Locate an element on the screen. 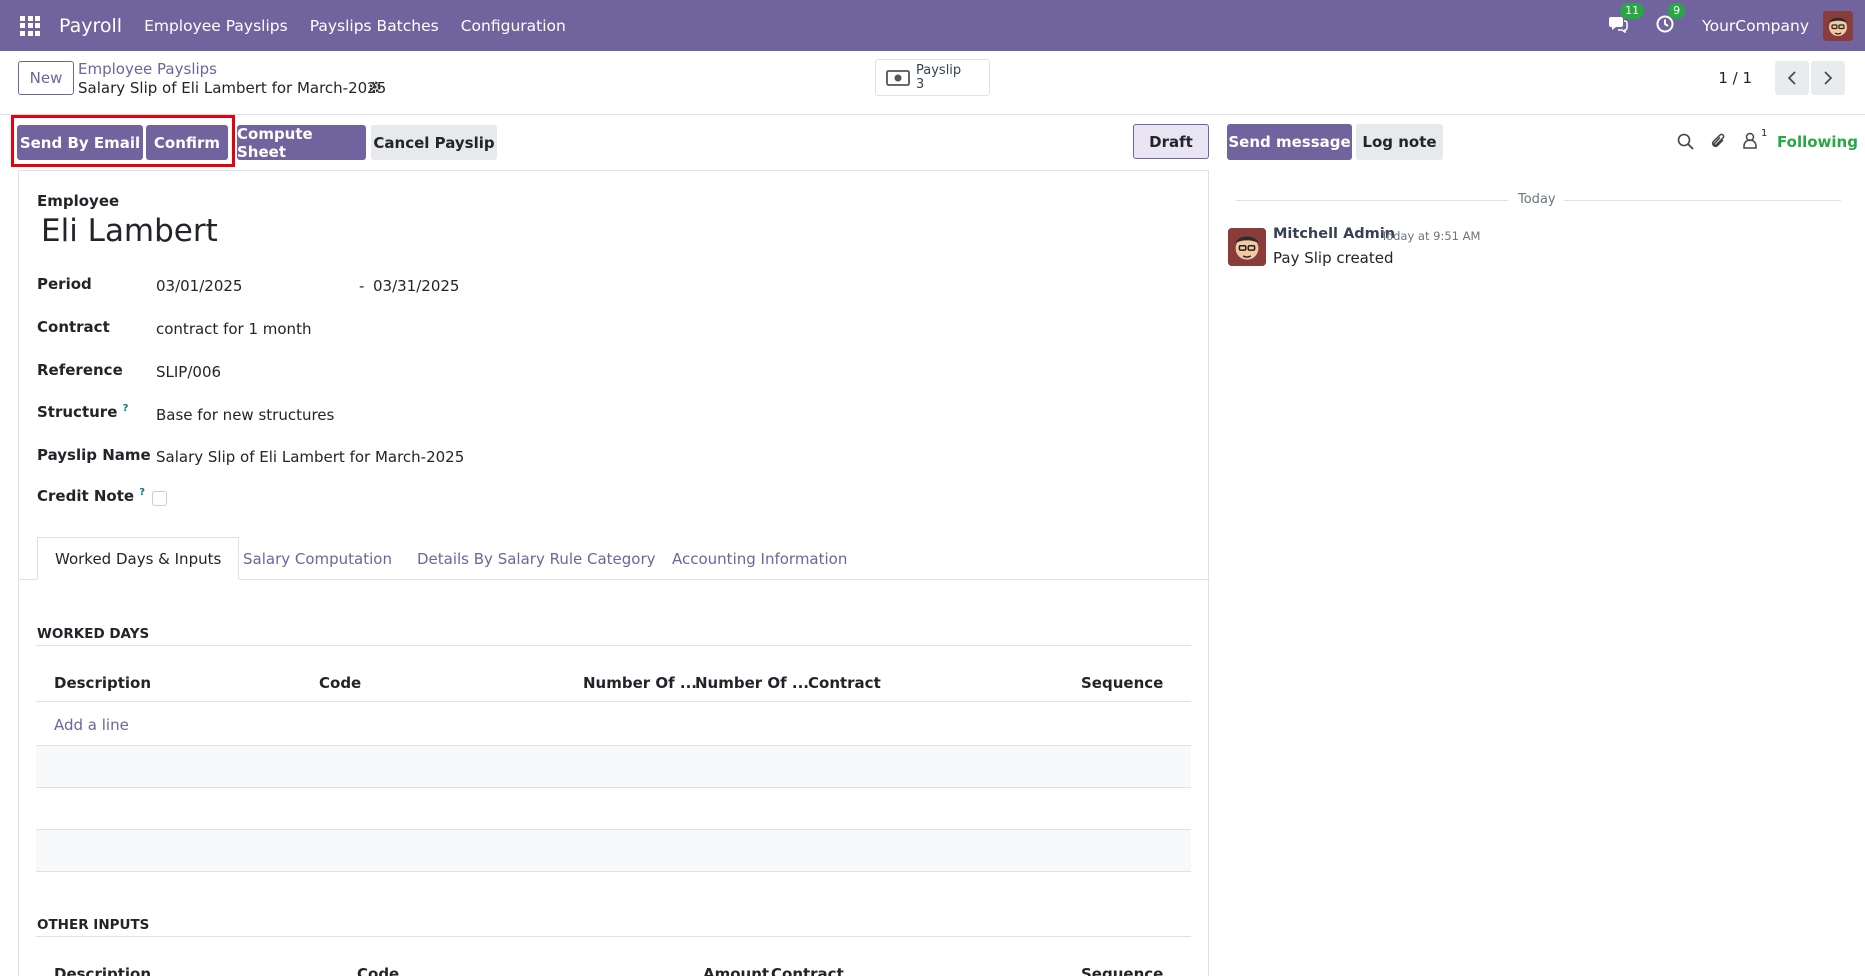 The width and height of the screenshot is (1865, 976). tab-details-by-salary-rule-category: Details By Salary Rule Category is located at coordinates (536, 558).